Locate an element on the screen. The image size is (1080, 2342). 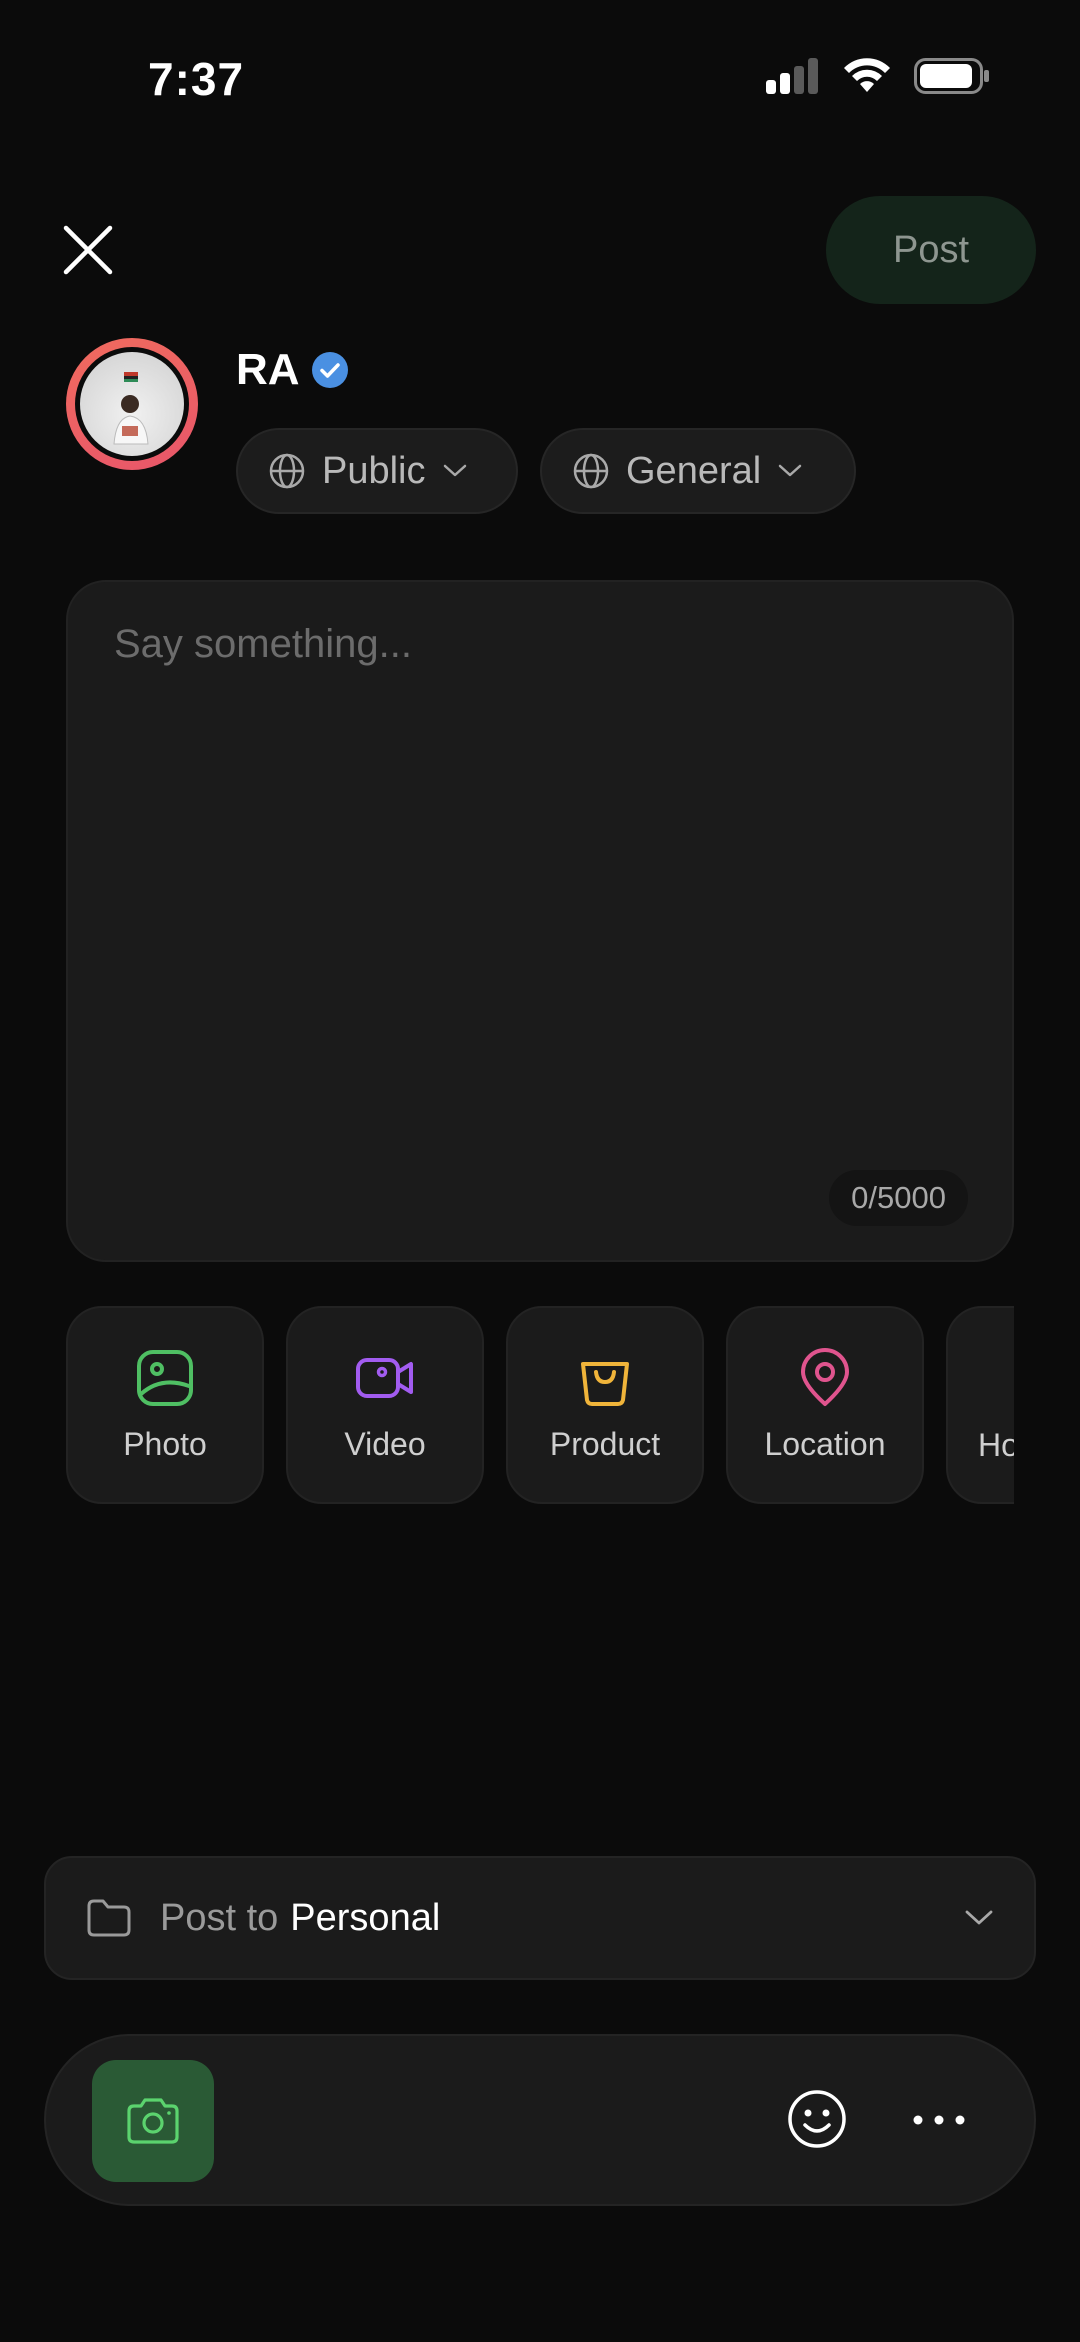
attach-video-button: Video is located at coordinates (385, 1405).